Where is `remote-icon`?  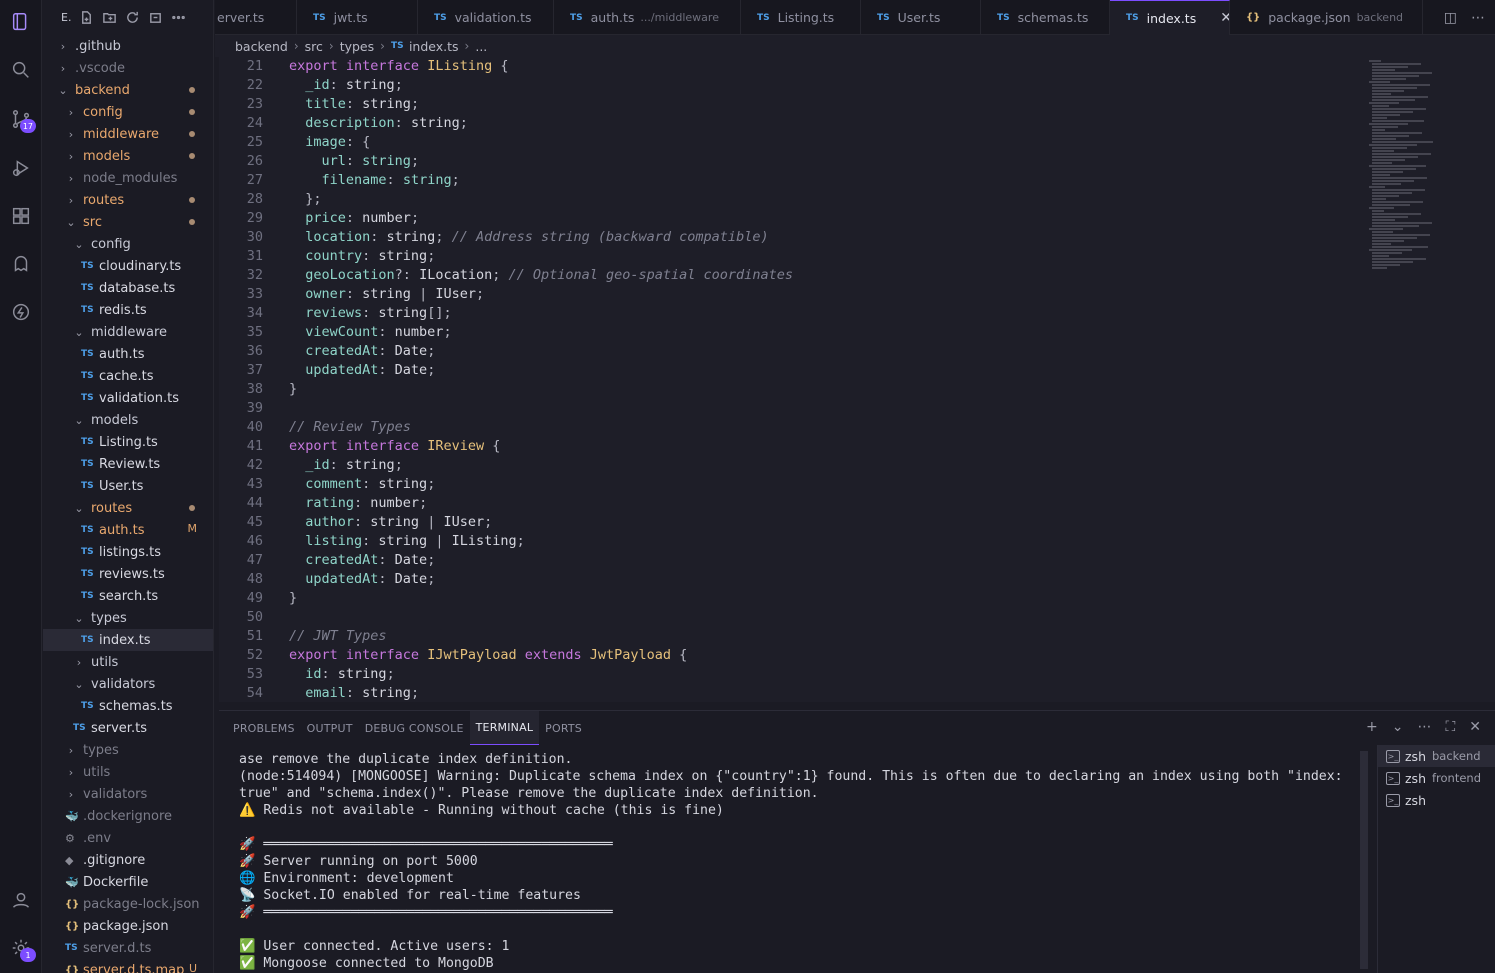
remote-icon is located at coordinates (21, 312).